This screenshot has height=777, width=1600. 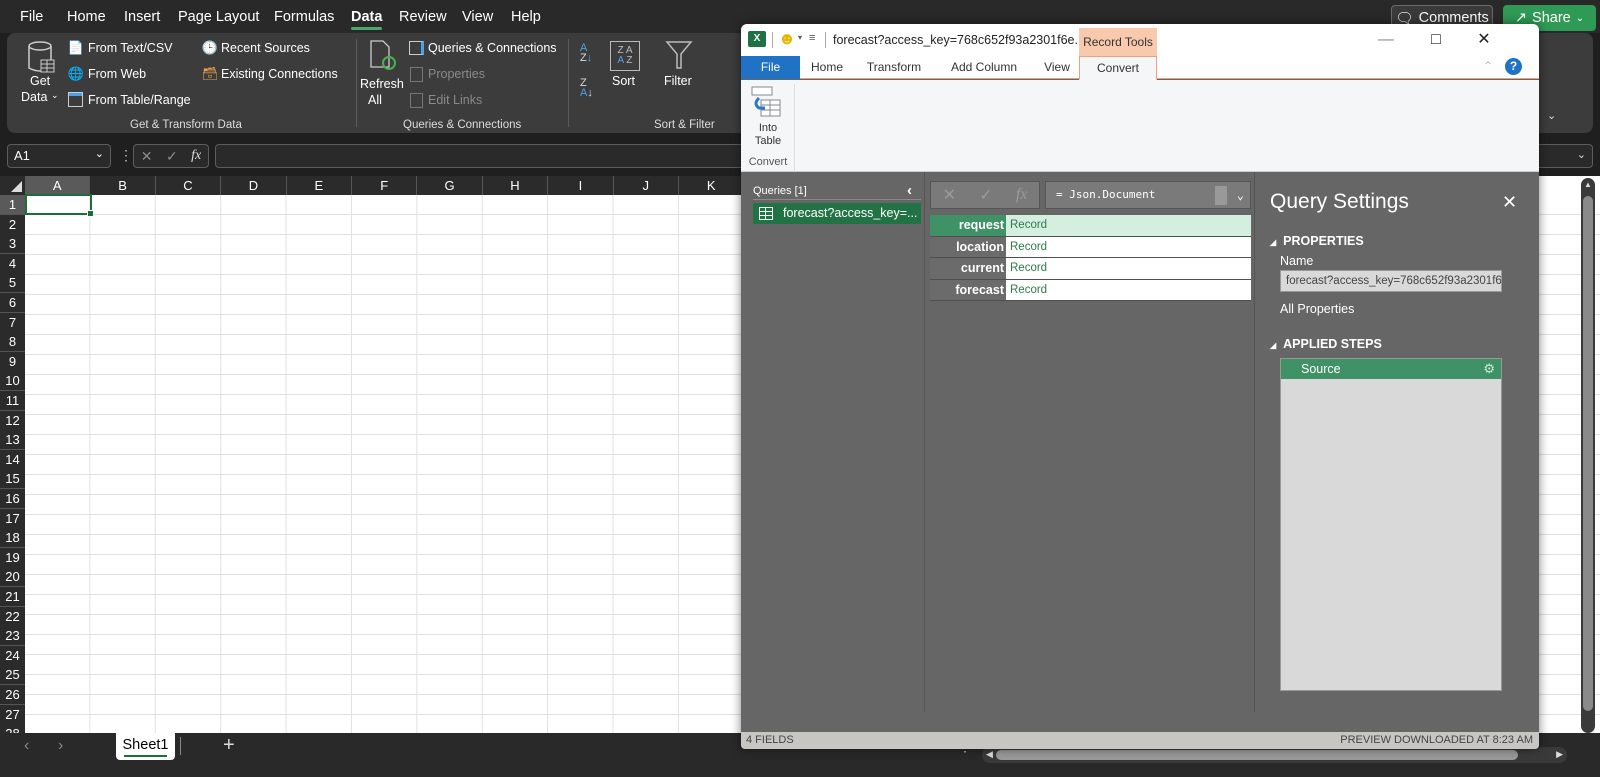 I want to click on scroll-left-icon: ◀, so click(x=989, y=754).